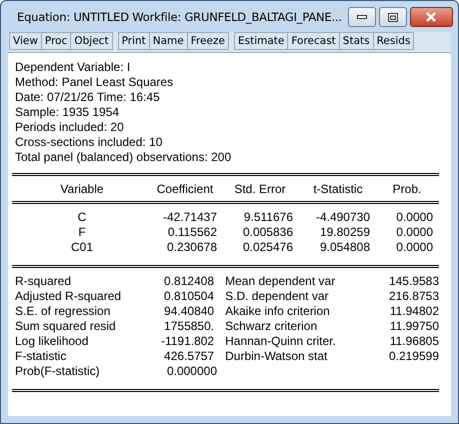 The image size is (459, 424). I want to click on maximize-icon, so click(393, 17).